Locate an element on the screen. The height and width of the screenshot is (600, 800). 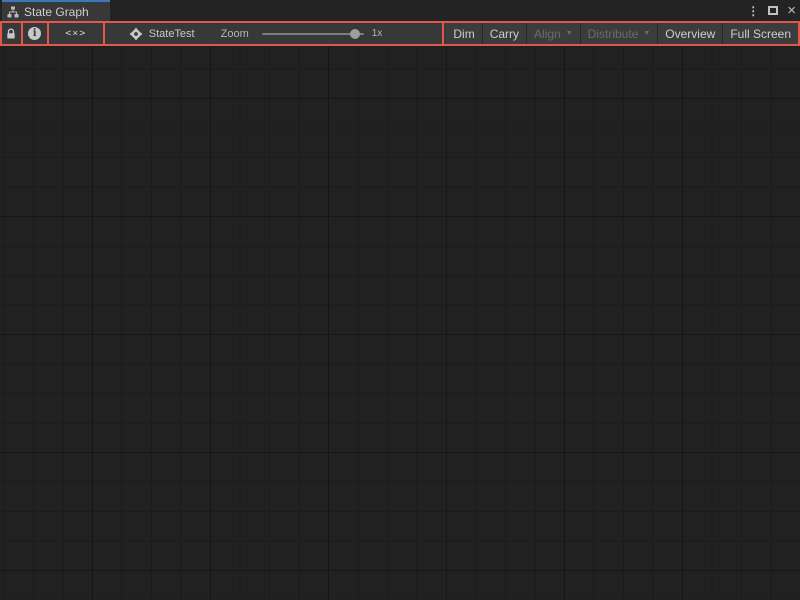
carry-button: Carry is located at coordinates (504, 33).